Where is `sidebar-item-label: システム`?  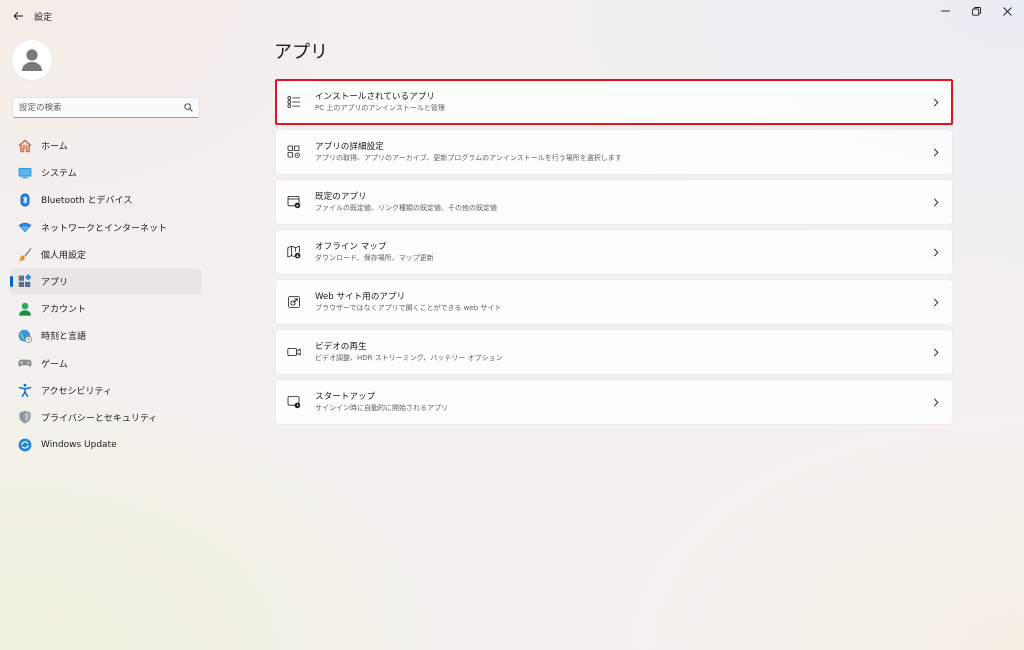 sidebar-item-label: システム is located at coordinates (59, 174).